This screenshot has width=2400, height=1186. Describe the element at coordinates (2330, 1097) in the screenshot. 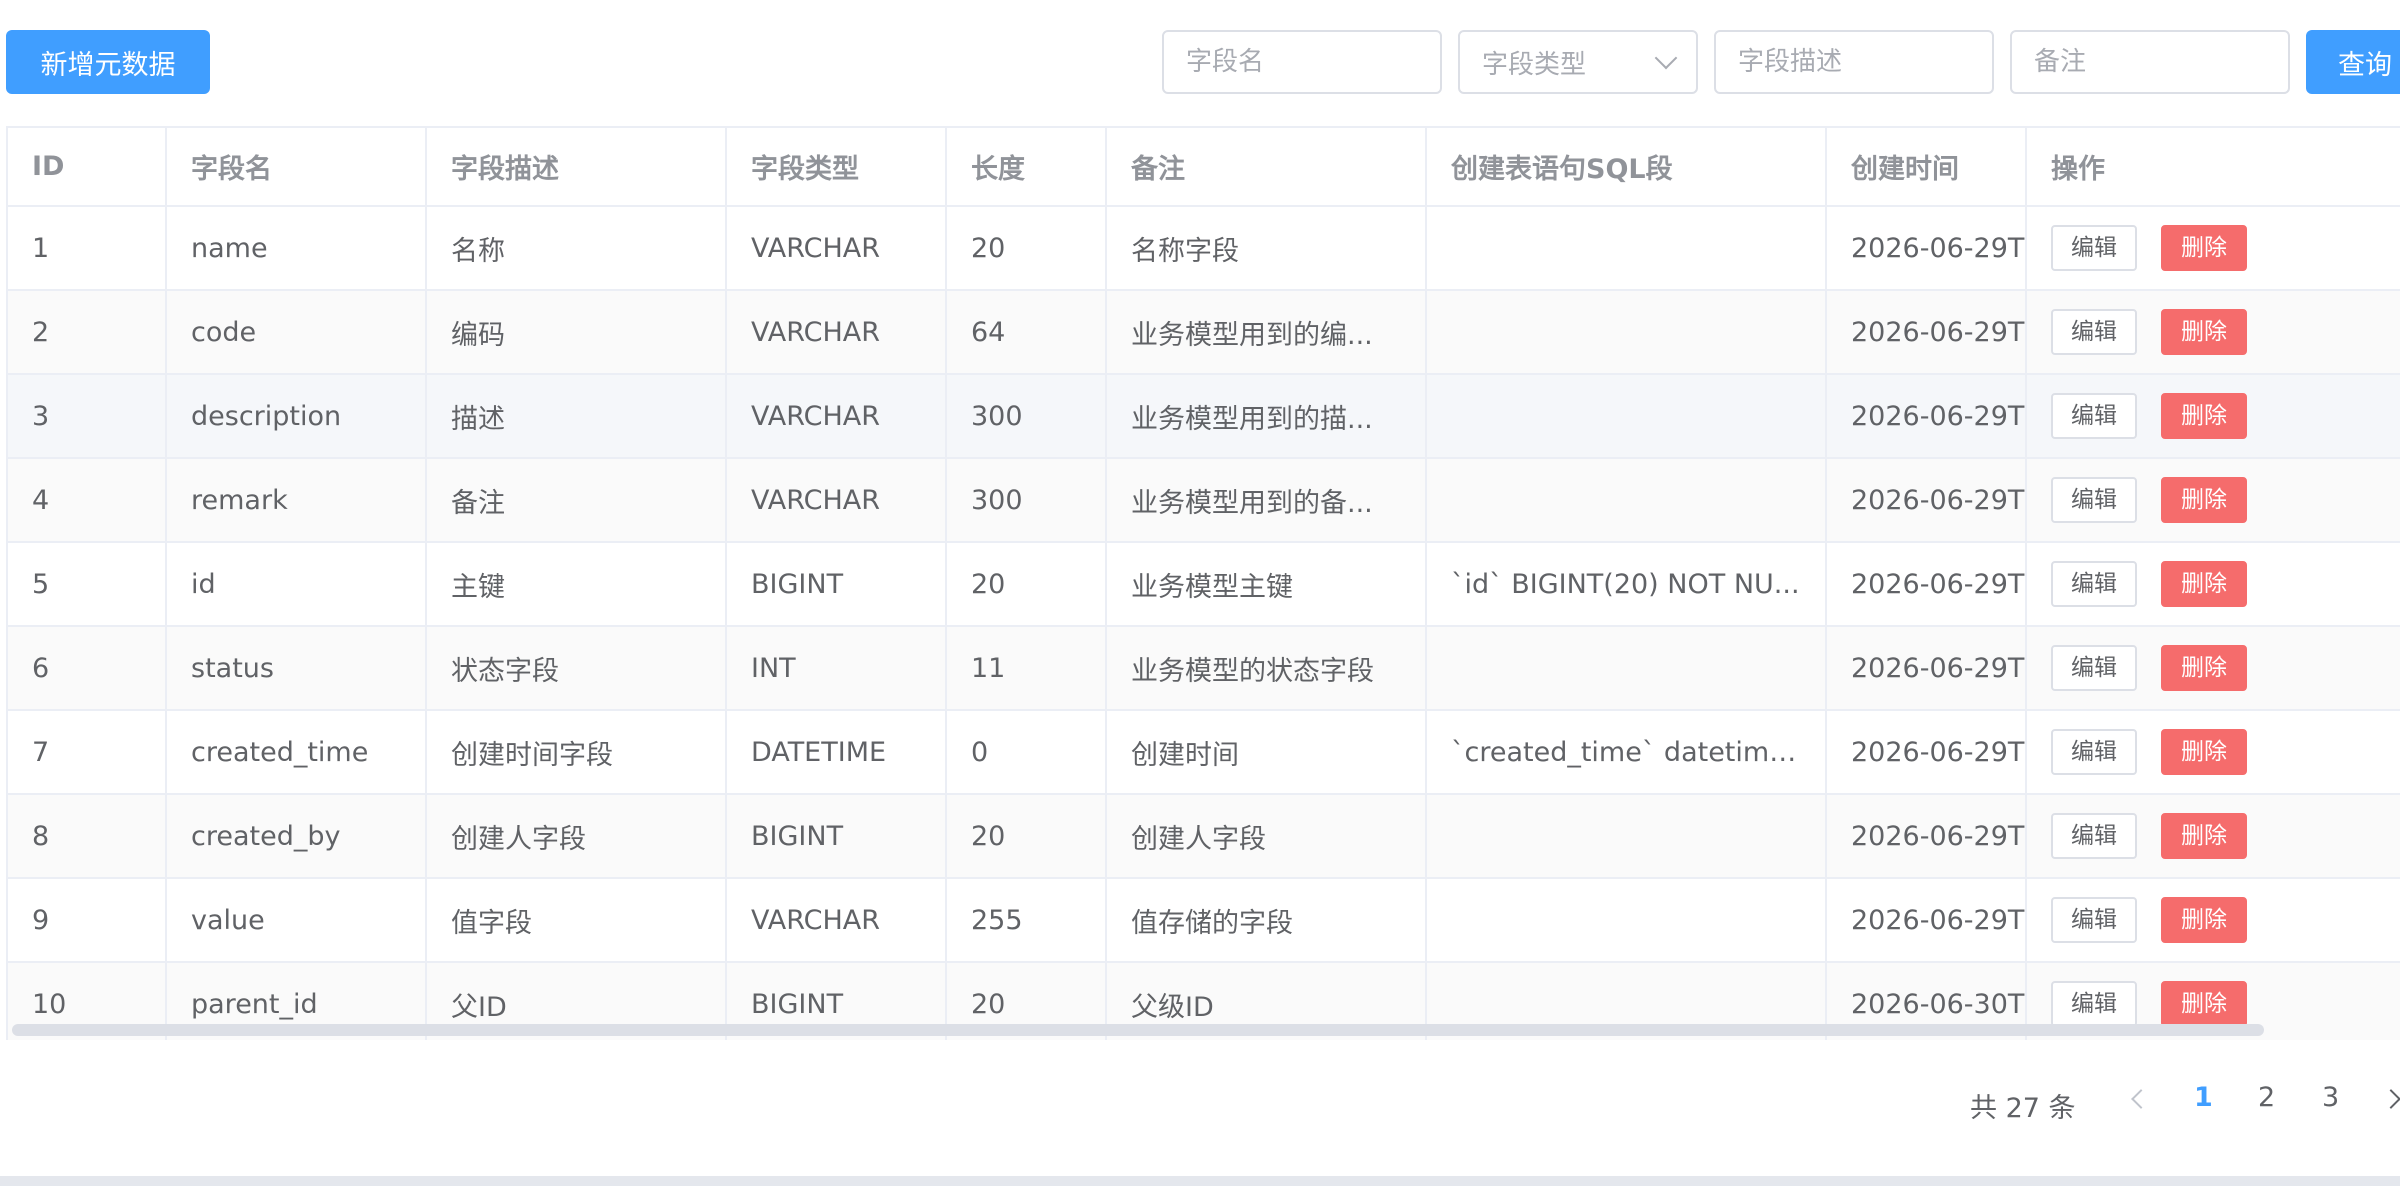

I see `page-3: 3` at that location.